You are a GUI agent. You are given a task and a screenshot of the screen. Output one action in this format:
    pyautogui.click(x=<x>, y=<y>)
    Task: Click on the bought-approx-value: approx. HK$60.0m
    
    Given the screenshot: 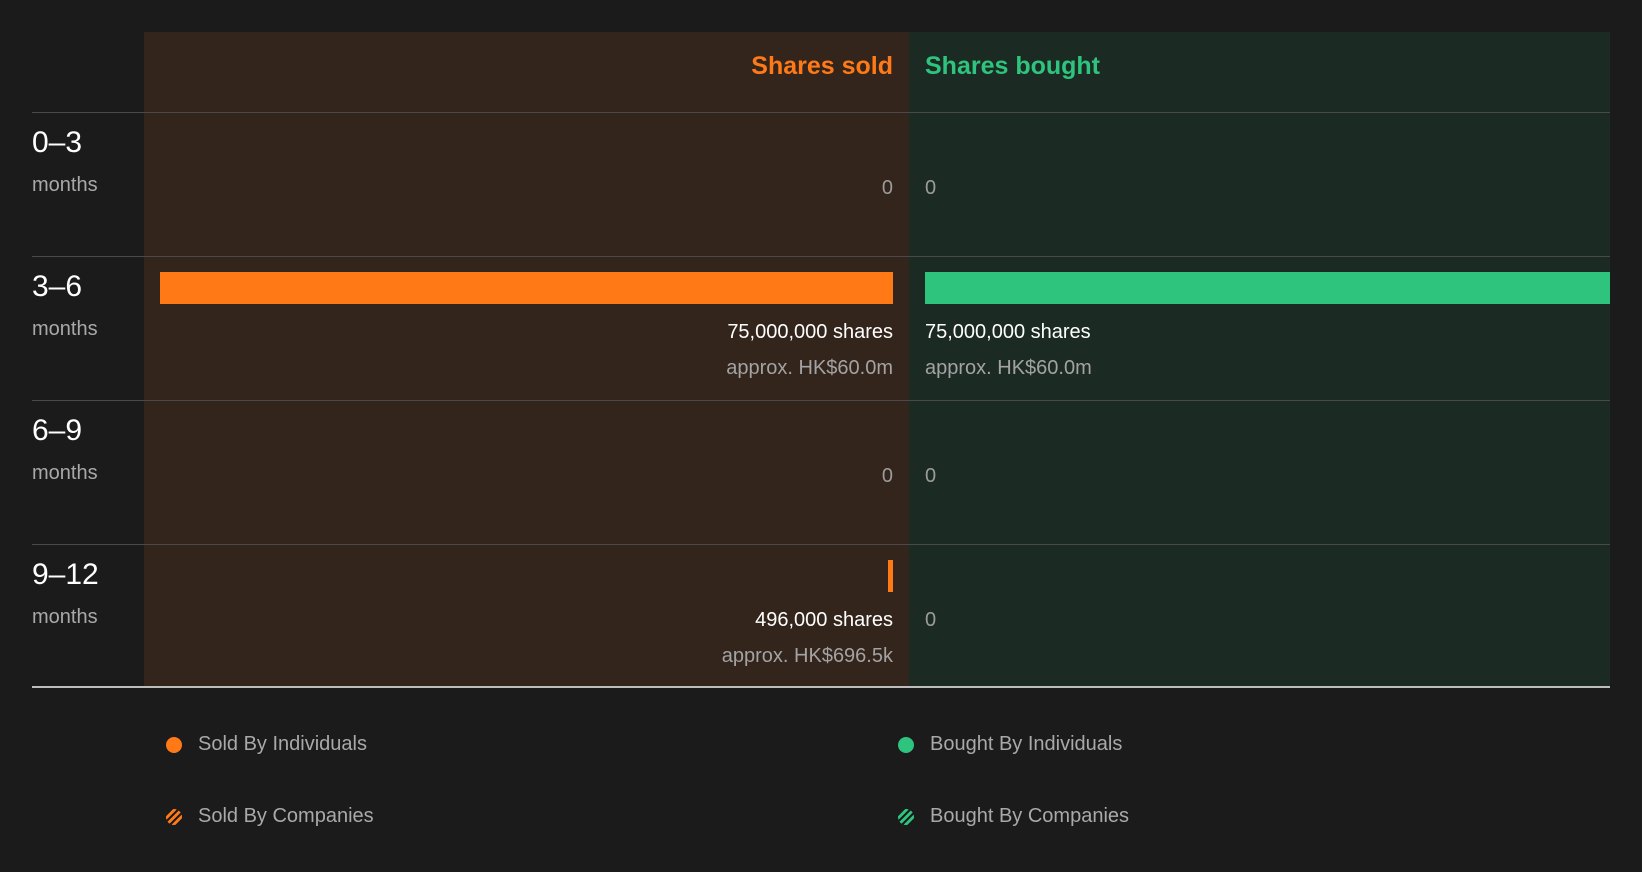 What is the action you would take?
    pyautogui.click(x=1008, y=368)
    